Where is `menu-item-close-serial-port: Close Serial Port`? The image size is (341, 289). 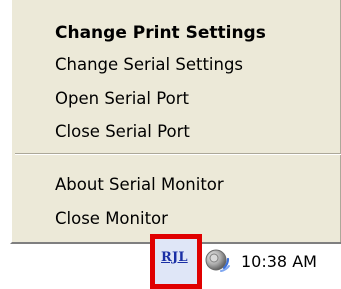 menu-item-close-serial-port: Close Serial Port is located at coordinates (176, 132).